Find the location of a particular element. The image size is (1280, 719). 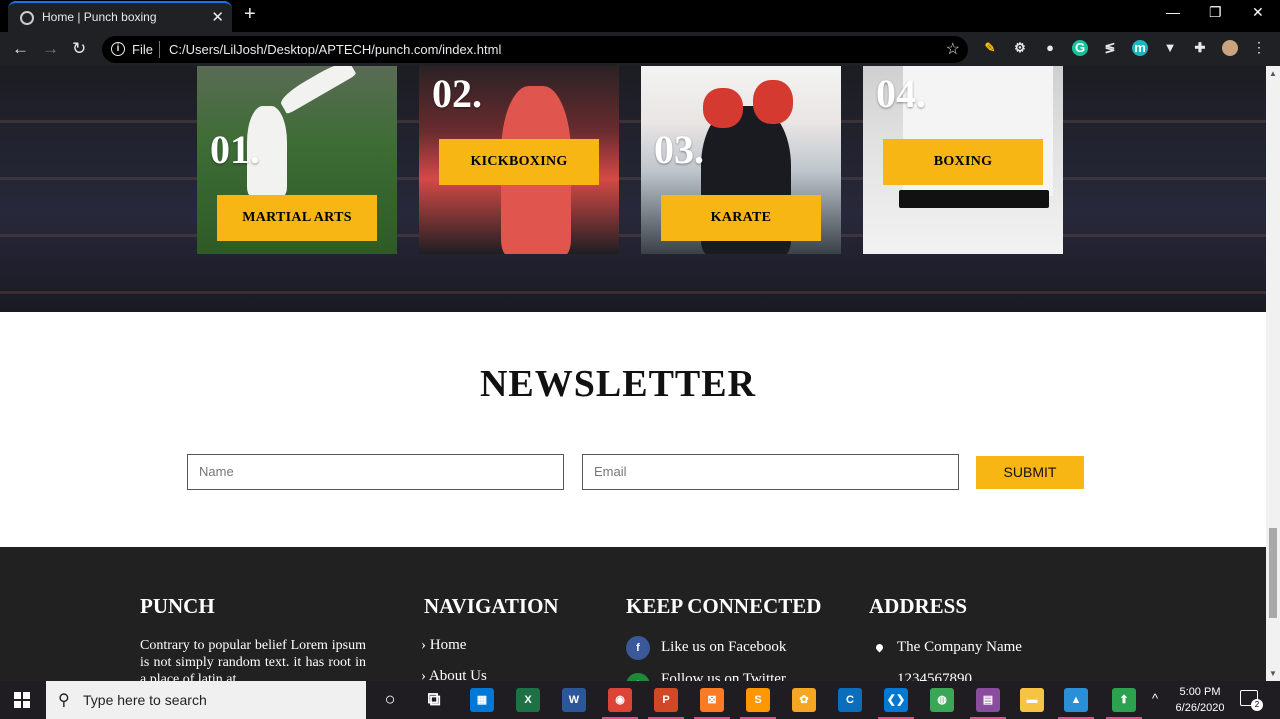

bulb-icon: ● is located at coordinates (1050, 48).